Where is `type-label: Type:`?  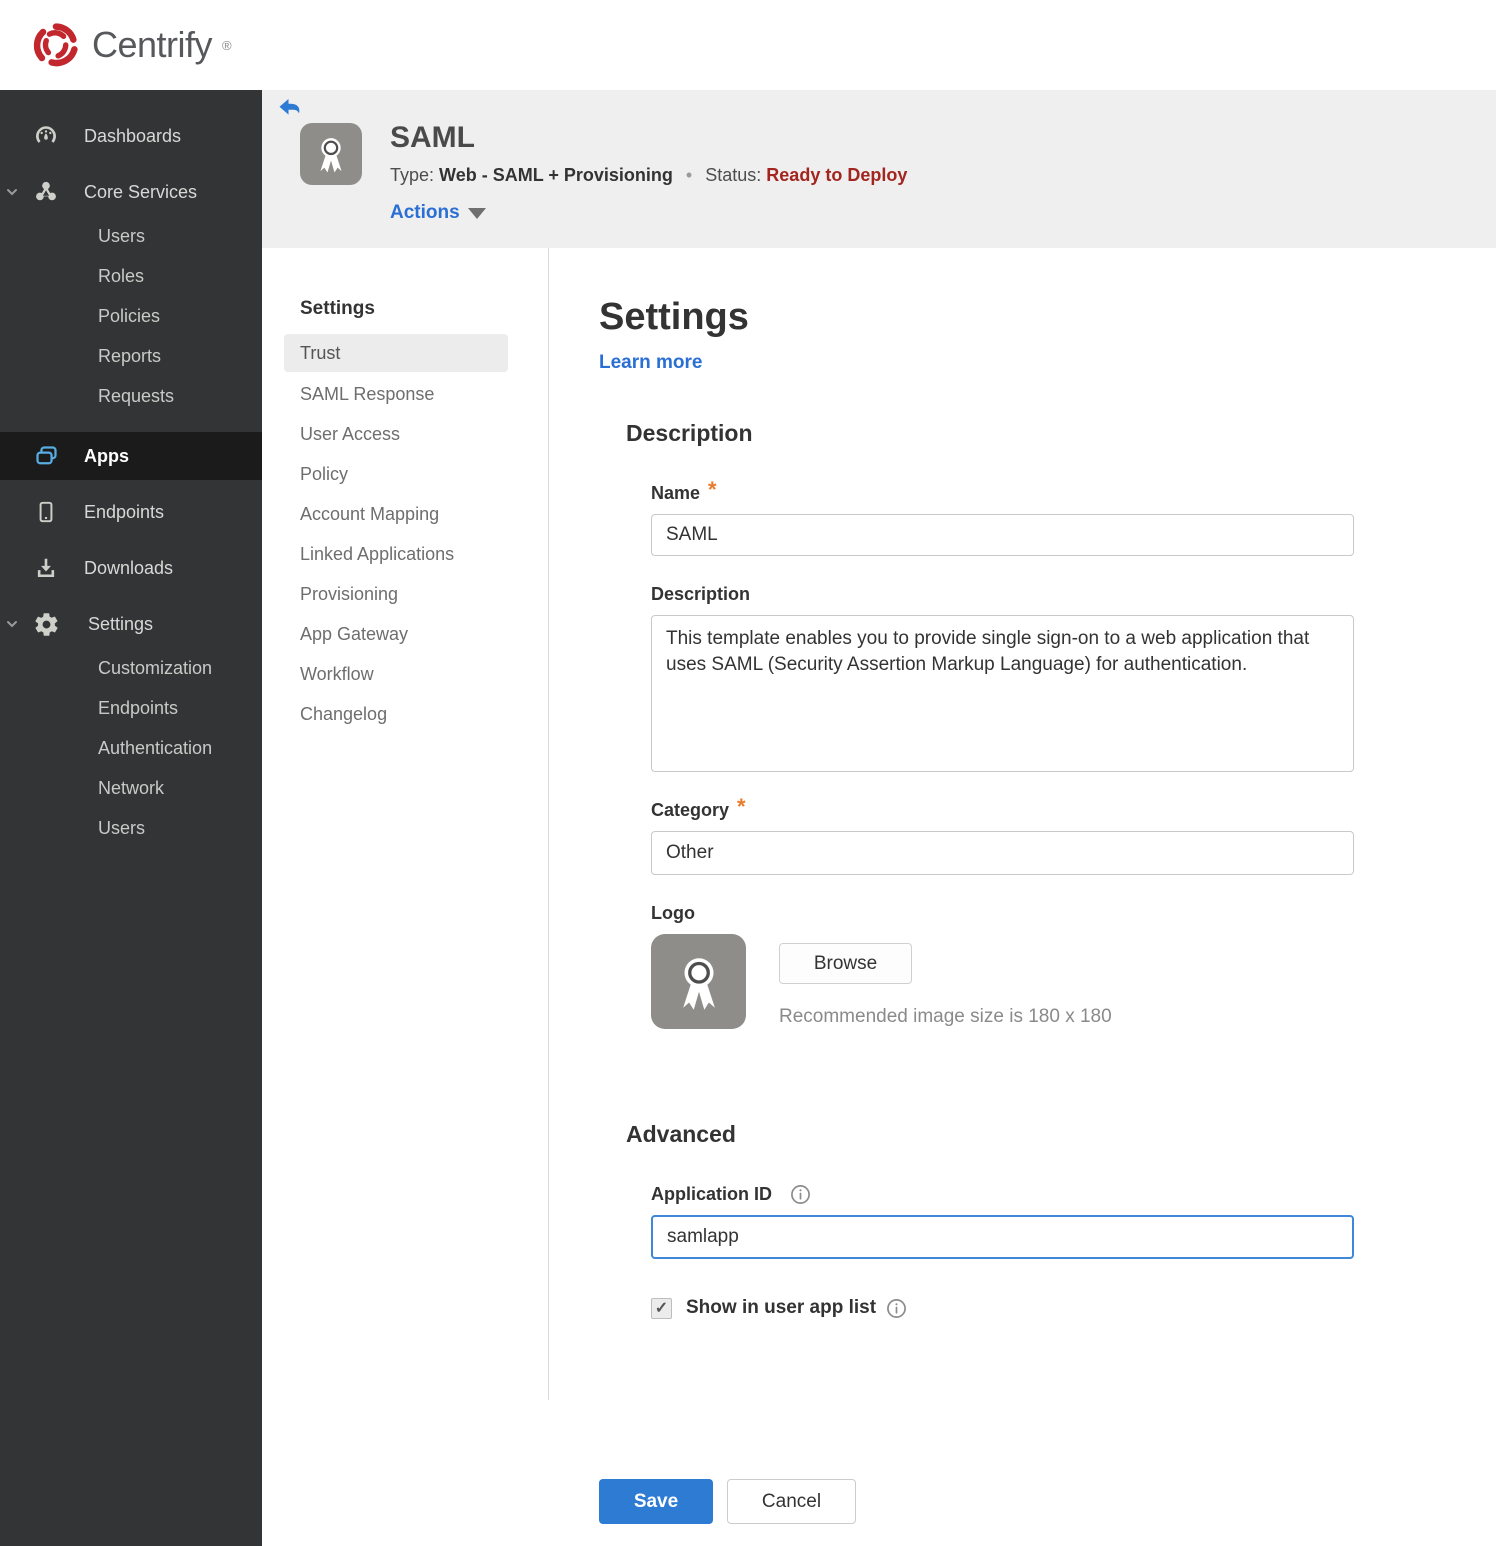
type-label: Type: is located at coordinates (412, 175).